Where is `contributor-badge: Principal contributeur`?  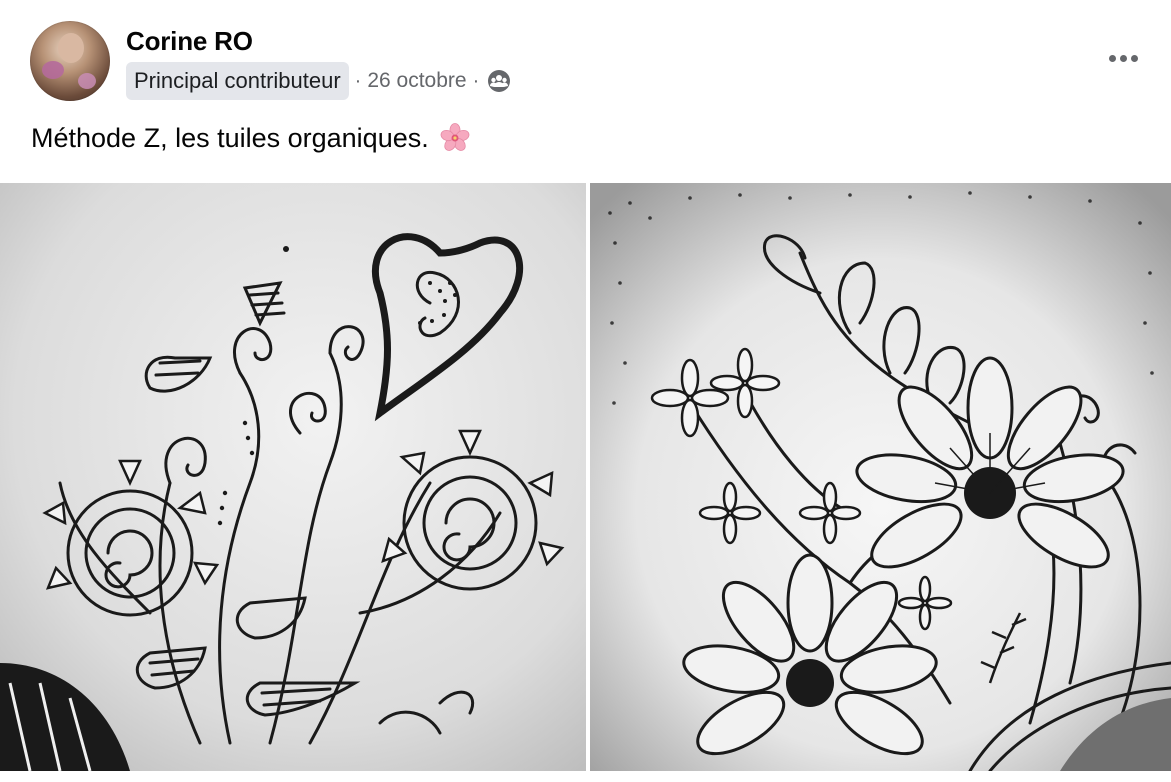
contributor-badge: Principal contributeur is located at coordinates (237, 81).